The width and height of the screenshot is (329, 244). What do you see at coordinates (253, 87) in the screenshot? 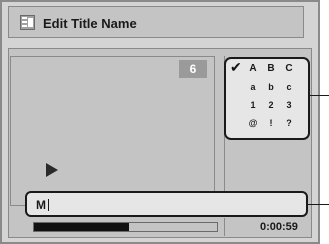
I see `char-key: a` at bounding box center [253, 87].